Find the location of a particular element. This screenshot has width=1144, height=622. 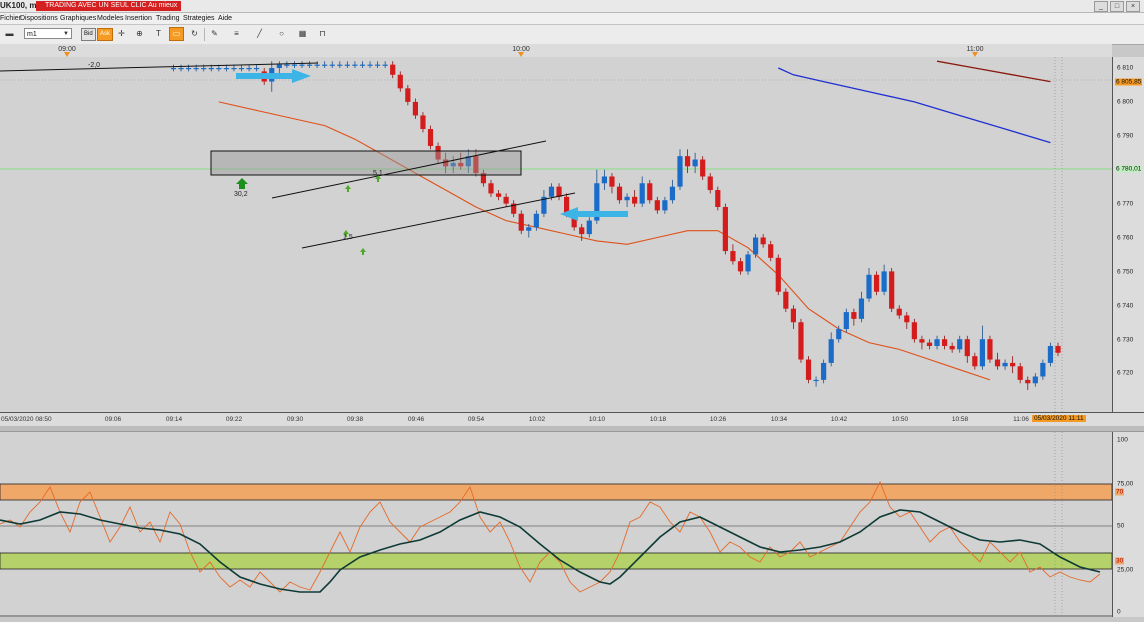

time-tick: 10:18 is located at coordinates (658, 419).